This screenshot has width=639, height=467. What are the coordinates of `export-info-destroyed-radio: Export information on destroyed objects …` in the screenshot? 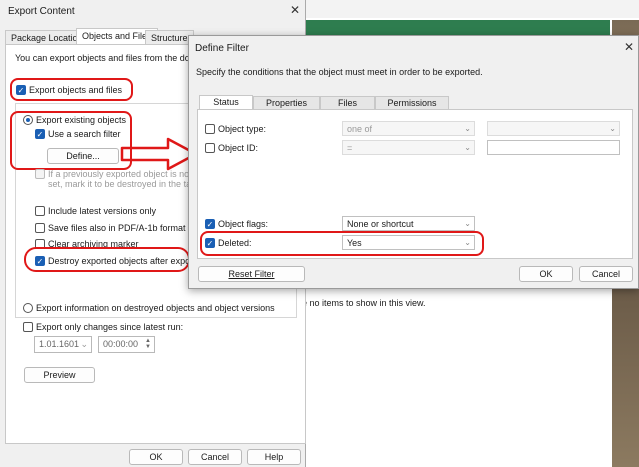 It's located at (149, 307).